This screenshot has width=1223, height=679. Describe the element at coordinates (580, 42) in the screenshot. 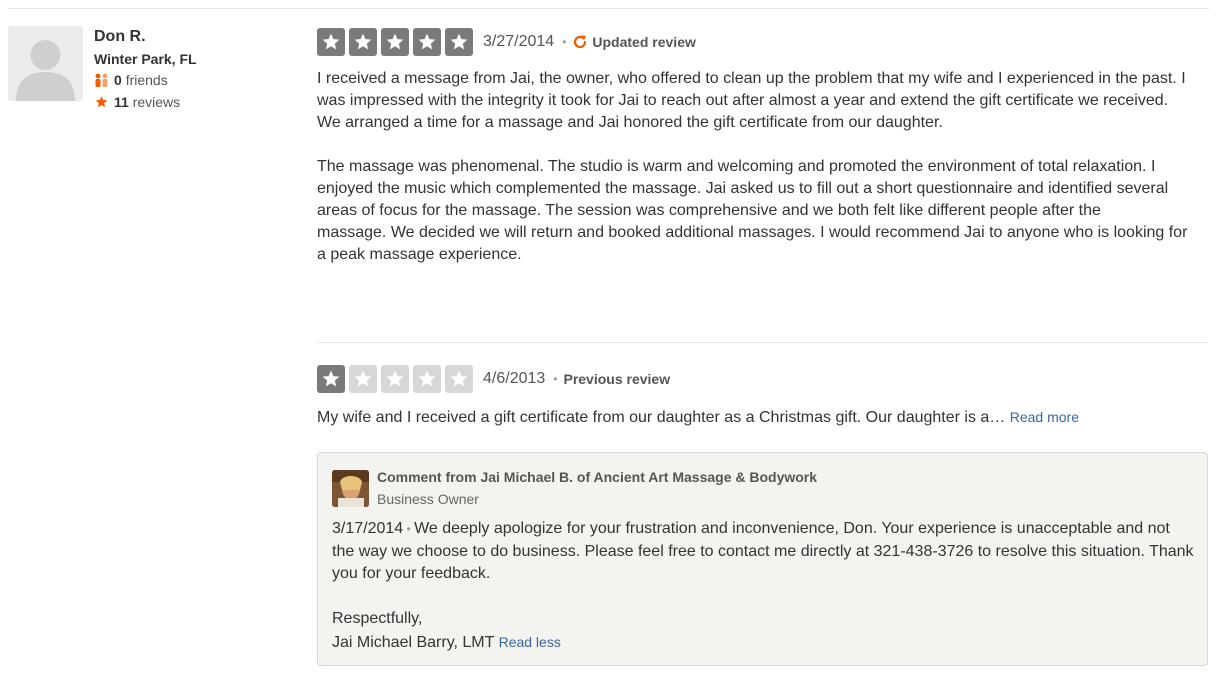

I see `refresh-icon` at that location.